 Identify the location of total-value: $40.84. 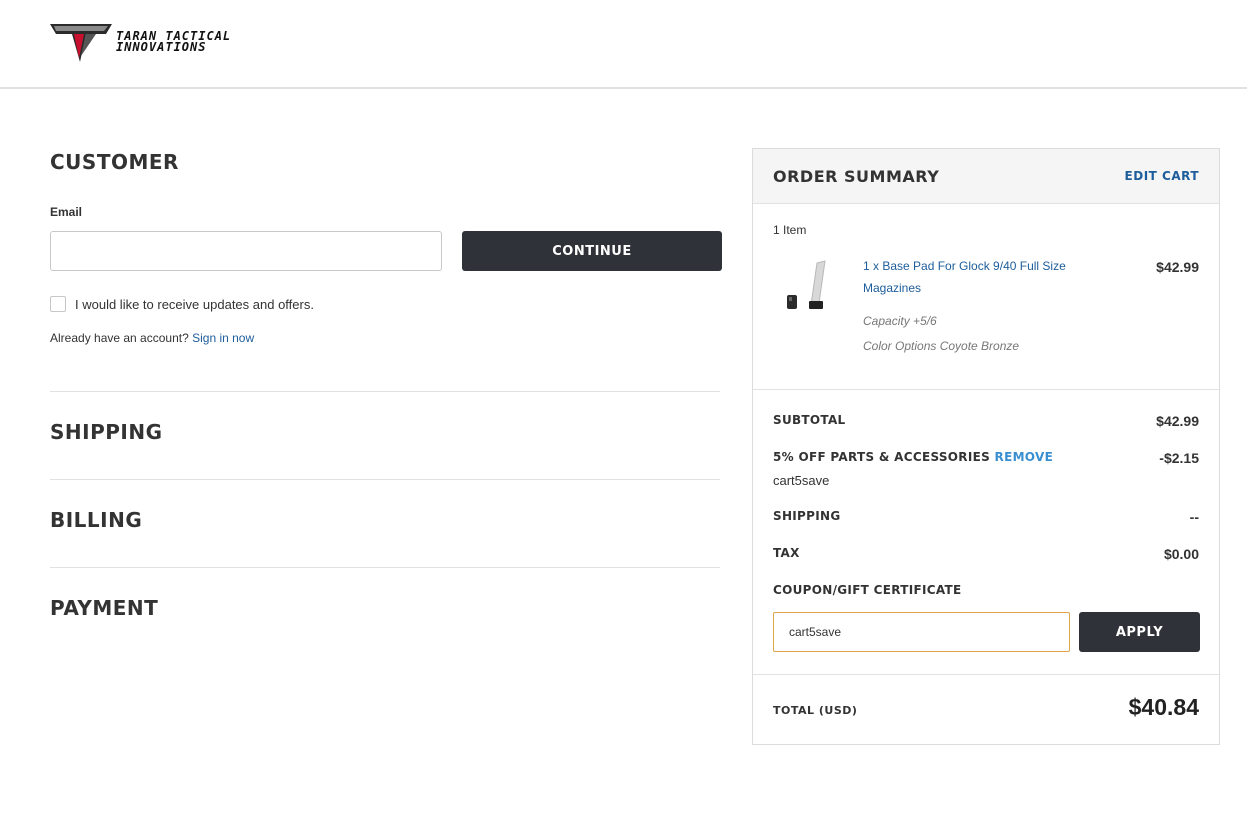
(1163, 707).